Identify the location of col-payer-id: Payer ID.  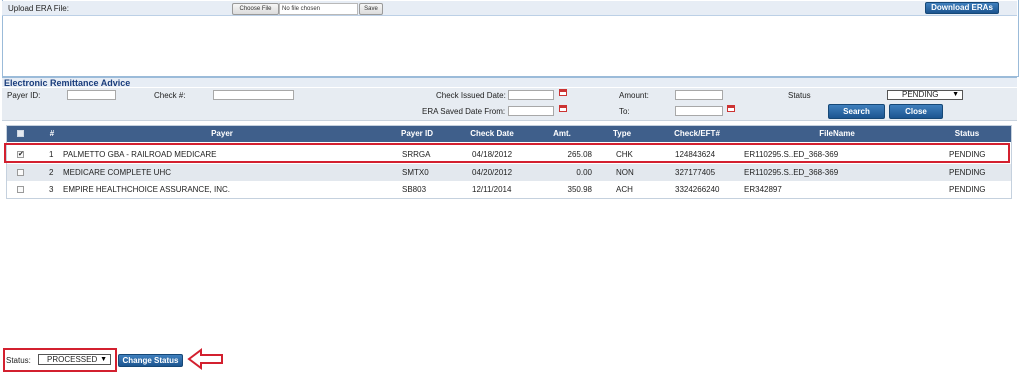
(417, 133).